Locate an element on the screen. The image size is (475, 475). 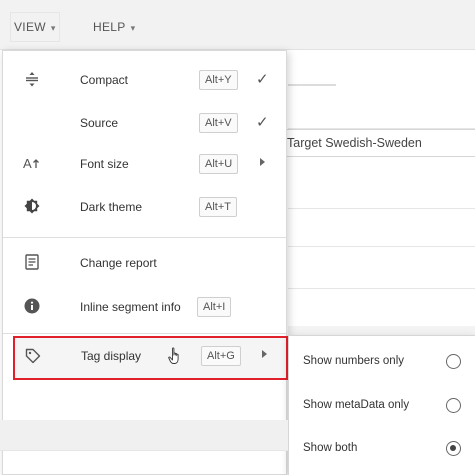
menu-item-label: Tag display is located at coordinates (111, 356).